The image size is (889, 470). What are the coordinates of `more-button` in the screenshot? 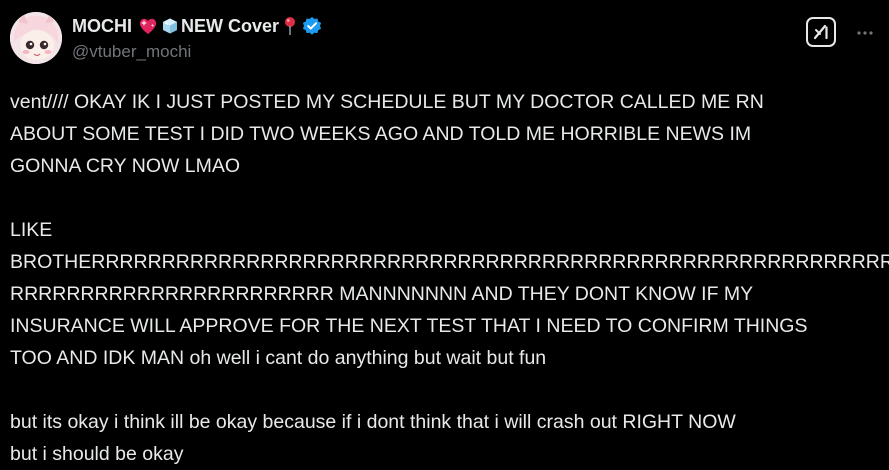 It's located at (865, 33).